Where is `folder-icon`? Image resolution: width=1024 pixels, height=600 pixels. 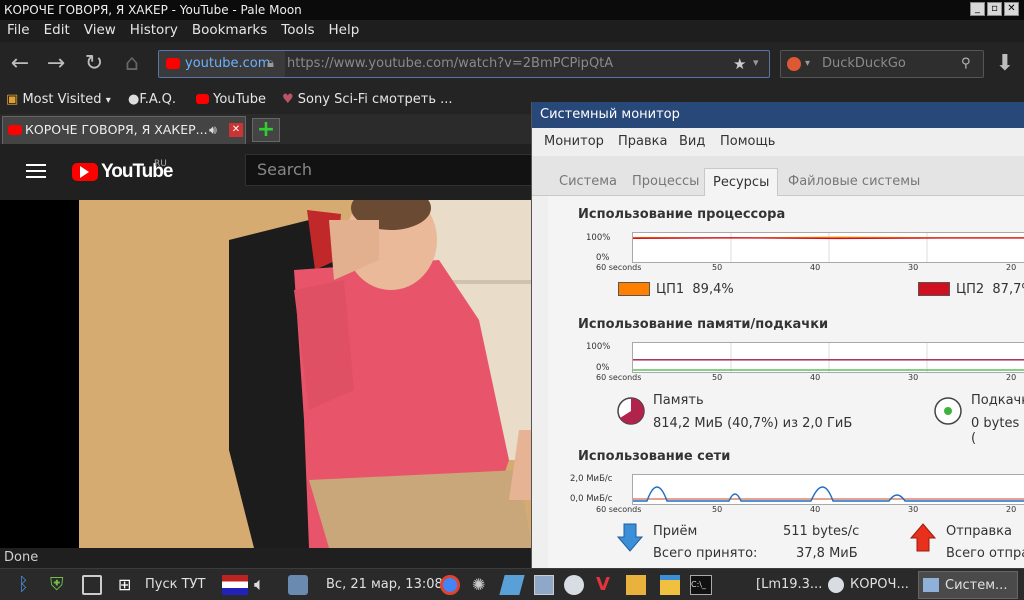 folder-icon is located at coordinates (670, 585).